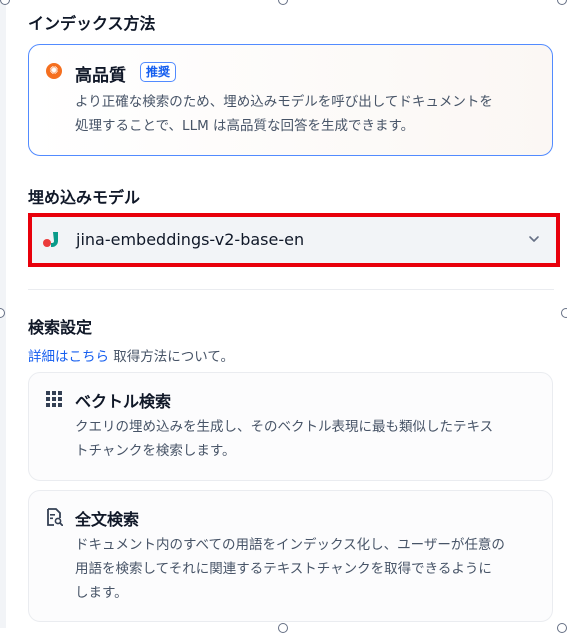 This screenshot has height=633, width=567. Describe the element at coordinates (5, 2) in the screenshot. I see `resize-handle-top-left` at that location.